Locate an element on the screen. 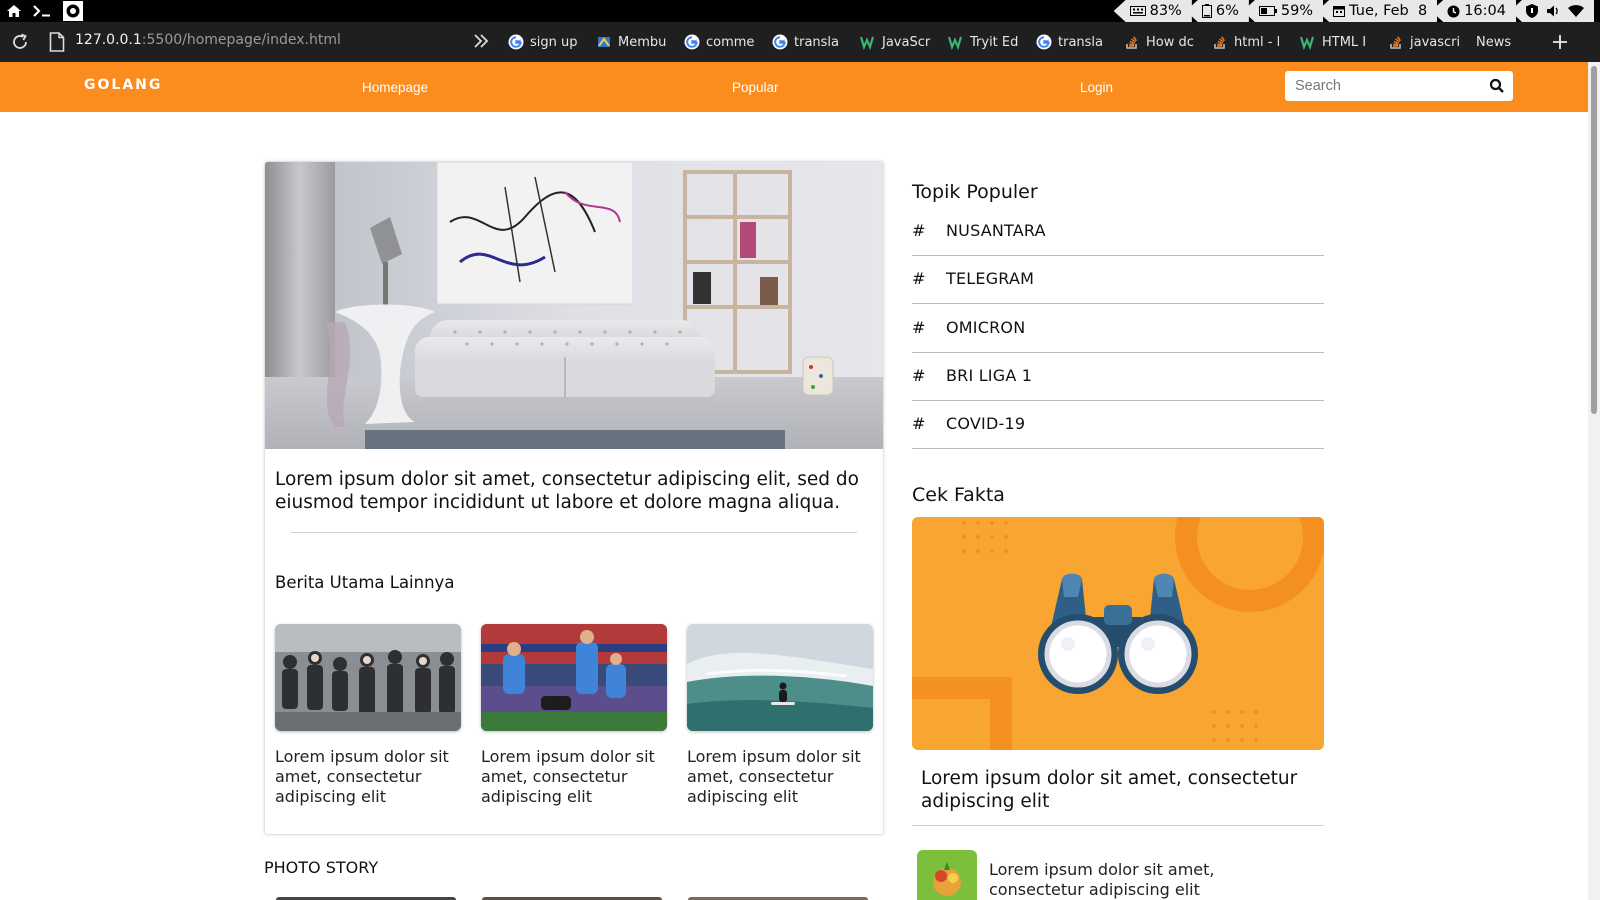 The image size is (1600, 900). binoculars-illustration is located at coordinates (1118, 633).